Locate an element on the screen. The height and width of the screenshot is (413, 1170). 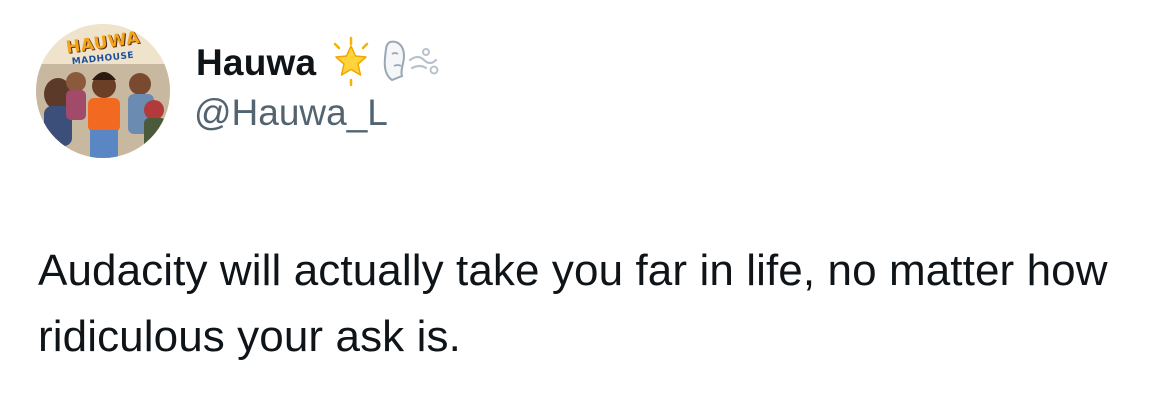
author-name-row: Hauwa is located at coordinates (320, 63).